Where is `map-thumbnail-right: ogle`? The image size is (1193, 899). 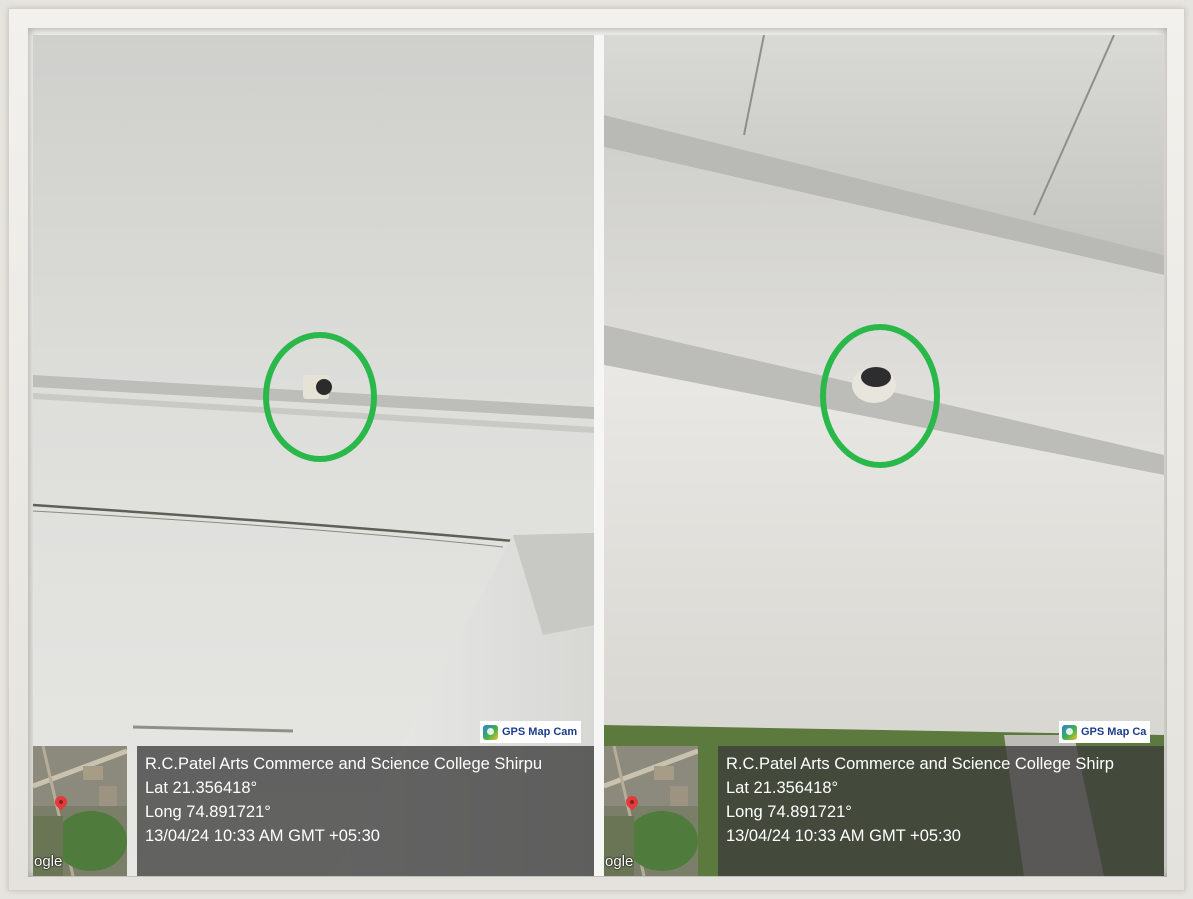
map-thumbnail-right: ogle is located at coordinates (651, 811).